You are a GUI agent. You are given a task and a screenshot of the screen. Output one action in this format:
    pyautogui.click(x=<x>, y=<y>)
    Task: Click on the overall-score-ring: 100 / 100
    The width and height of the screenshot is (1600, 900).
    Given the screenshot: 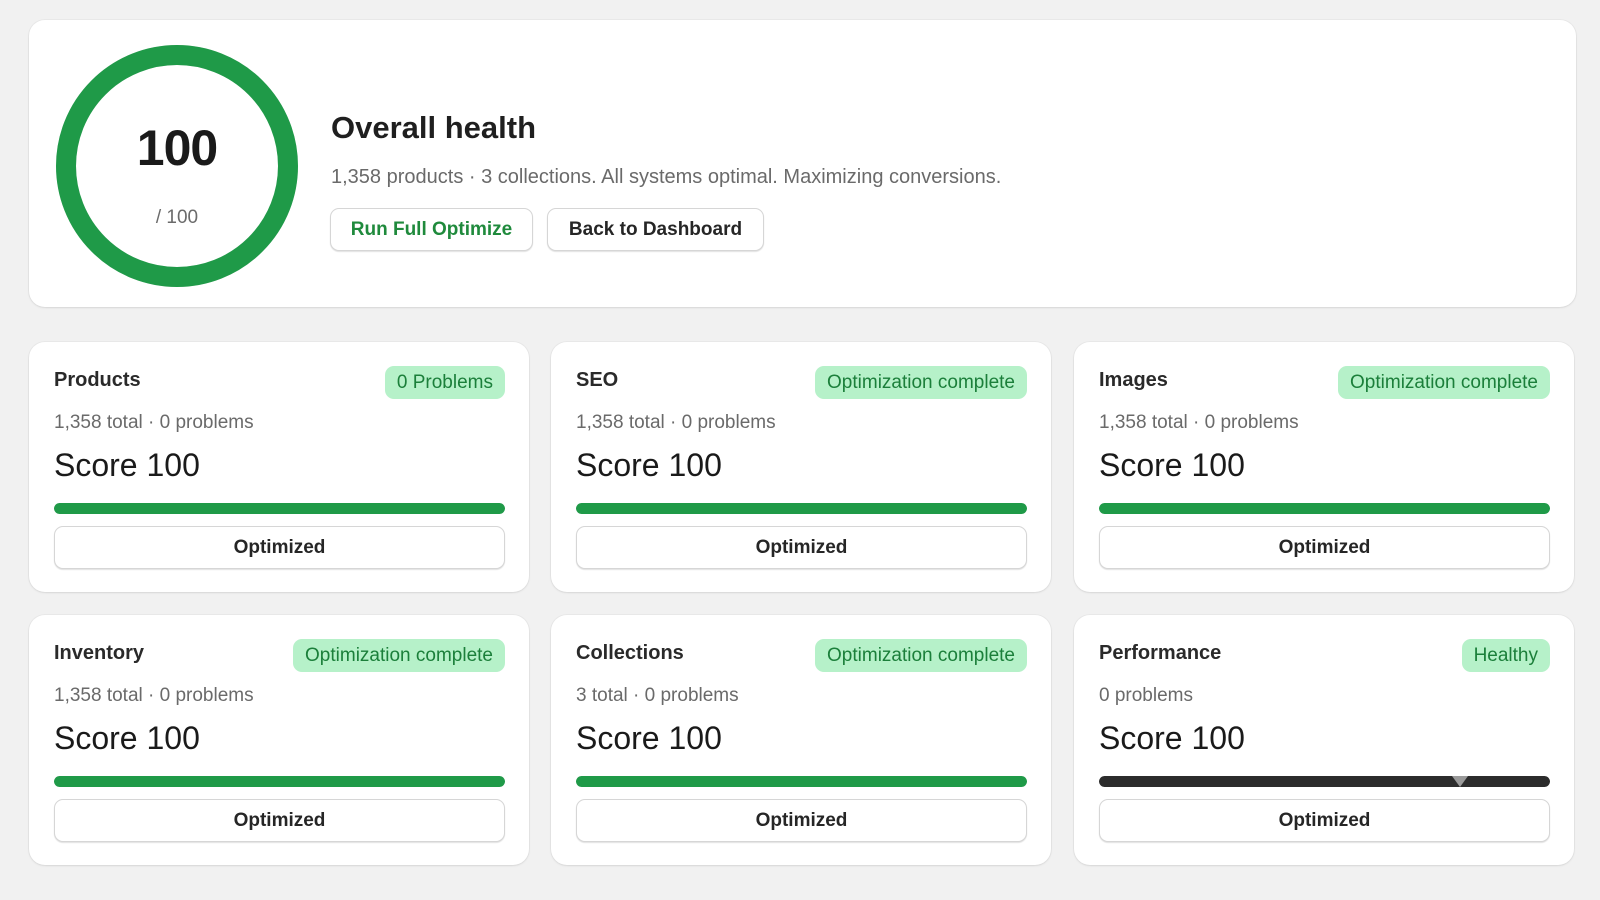 What is the action you would take?
    pyautogui.click(x=177, y=166)
    